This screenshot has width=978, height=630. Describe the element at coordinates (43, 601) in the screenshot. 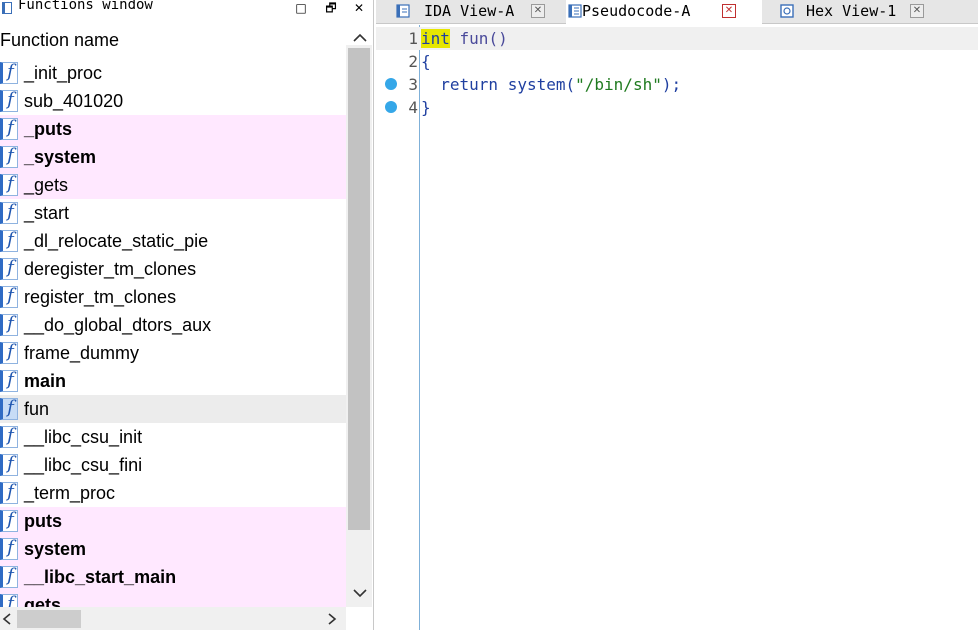

I see `function-name: gets` at that location.